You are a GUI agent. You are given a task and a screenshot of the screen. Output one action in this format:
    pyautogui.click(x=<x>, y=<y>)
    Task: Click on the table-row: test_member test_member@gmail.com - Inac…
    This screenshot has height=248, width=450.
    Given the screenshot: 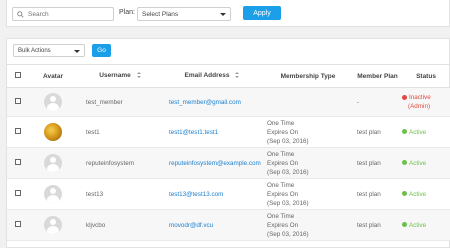 What is the action you would take?
    pyautogui.click(x=228, y=102)
    